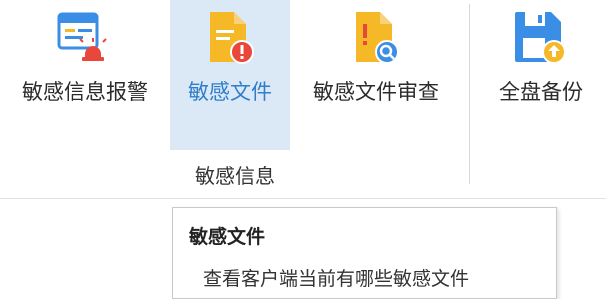 This screenshot has height=299, width=606. Describe the element at coordinates (469, 94) in the screenshot. I see `group-separator` at that location.